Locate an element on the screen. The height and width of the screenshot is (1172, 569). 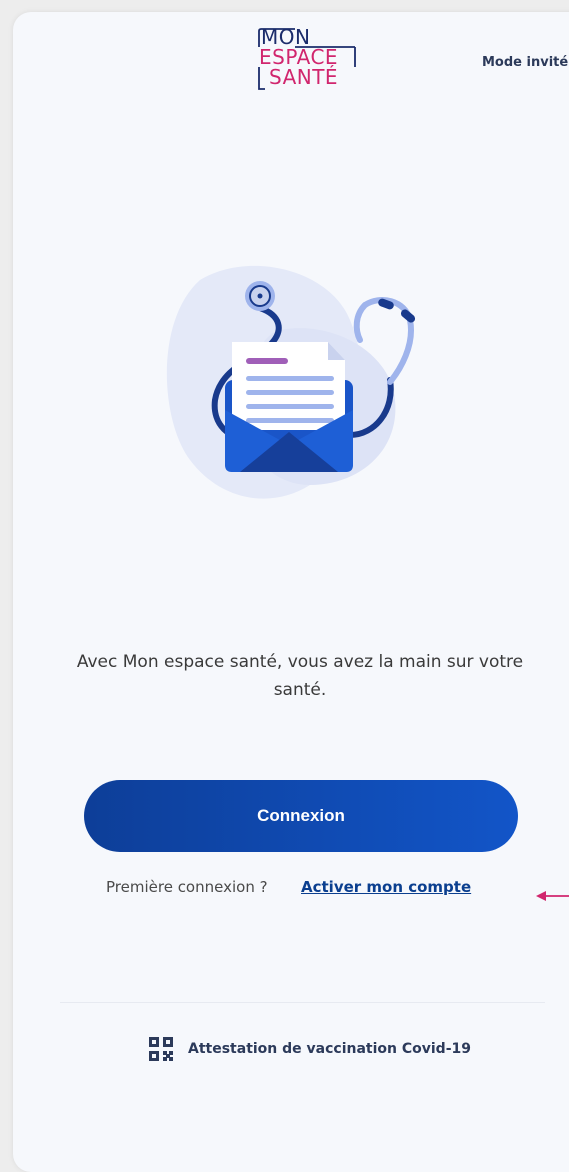
mon-espace-sante-logo: MON ESPACE SANTÉ is located at coordinates (307, 63).